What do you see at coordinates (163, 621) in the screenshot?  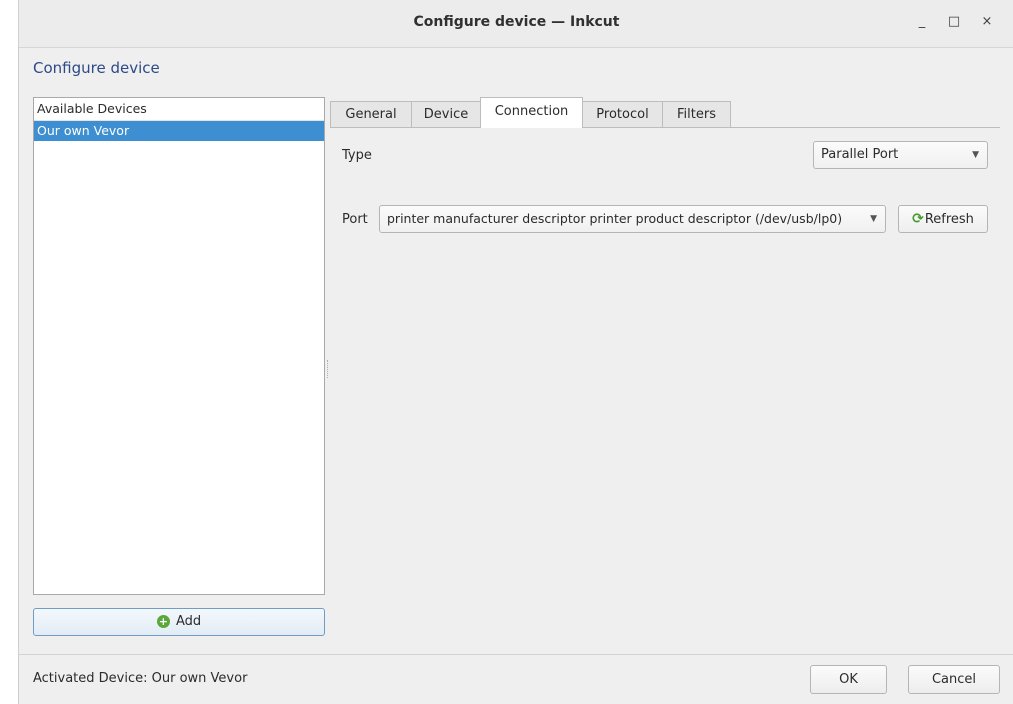 I see `plus-circle-icon: +` at bounding box center [163, 621].